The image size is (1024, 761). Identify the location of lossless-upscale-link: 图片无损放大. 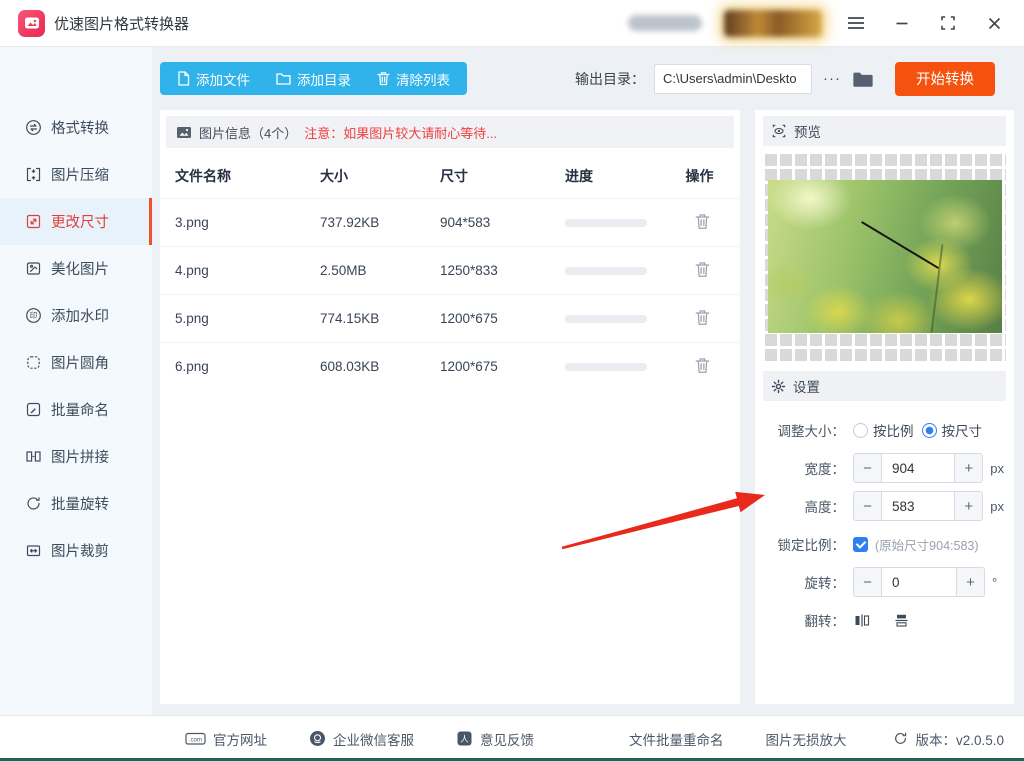
(806, 739).